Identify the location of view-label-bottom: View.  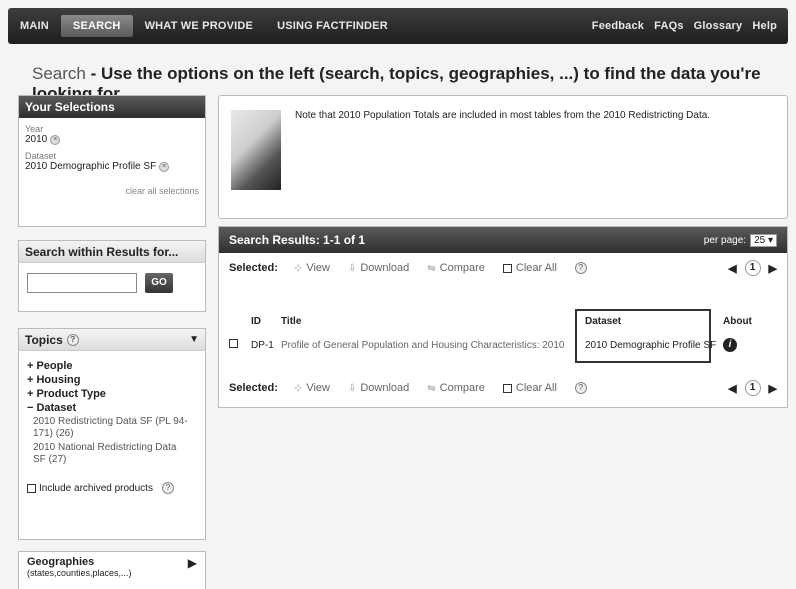
(318, 388).